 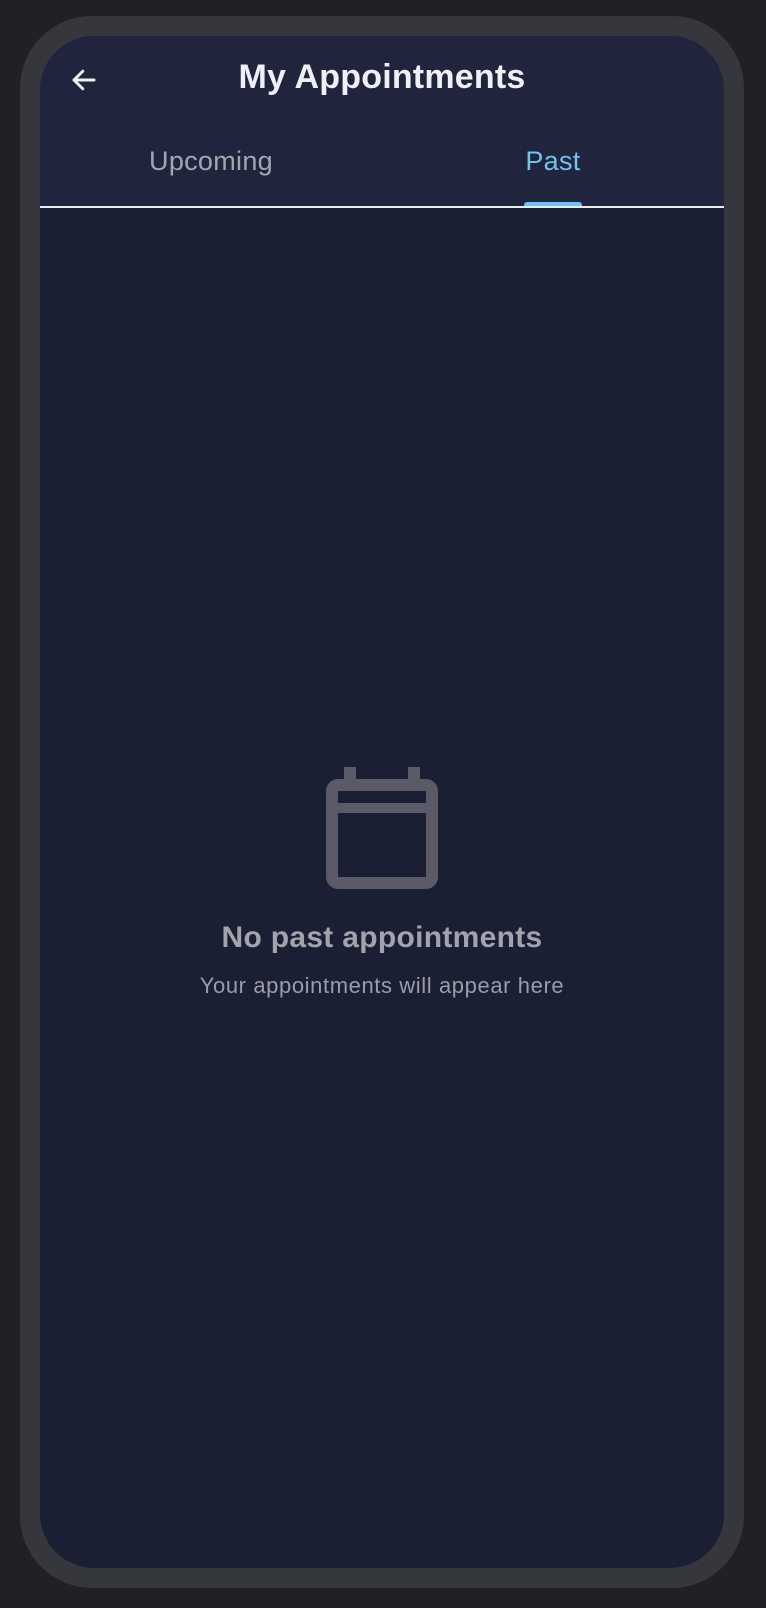 What do you see at coordinates (382, 985) in the screenshot?
I see `empty-state-subtitle: Your appointments will appear here` at bounding box center [382, 985].